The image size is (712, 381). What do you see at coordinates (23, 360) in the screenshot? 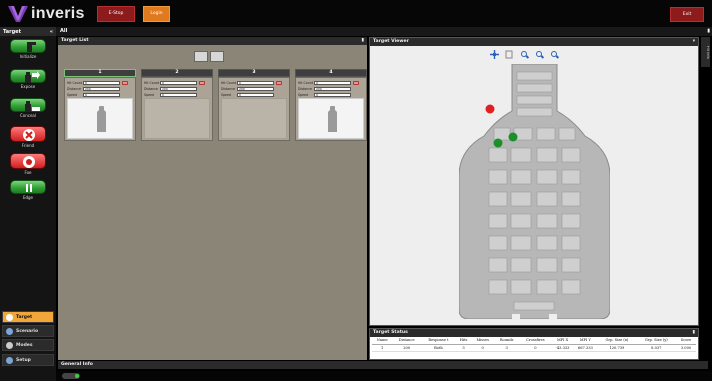
I see `nav-setup-label: Setup` at bounding box center [23, 360].